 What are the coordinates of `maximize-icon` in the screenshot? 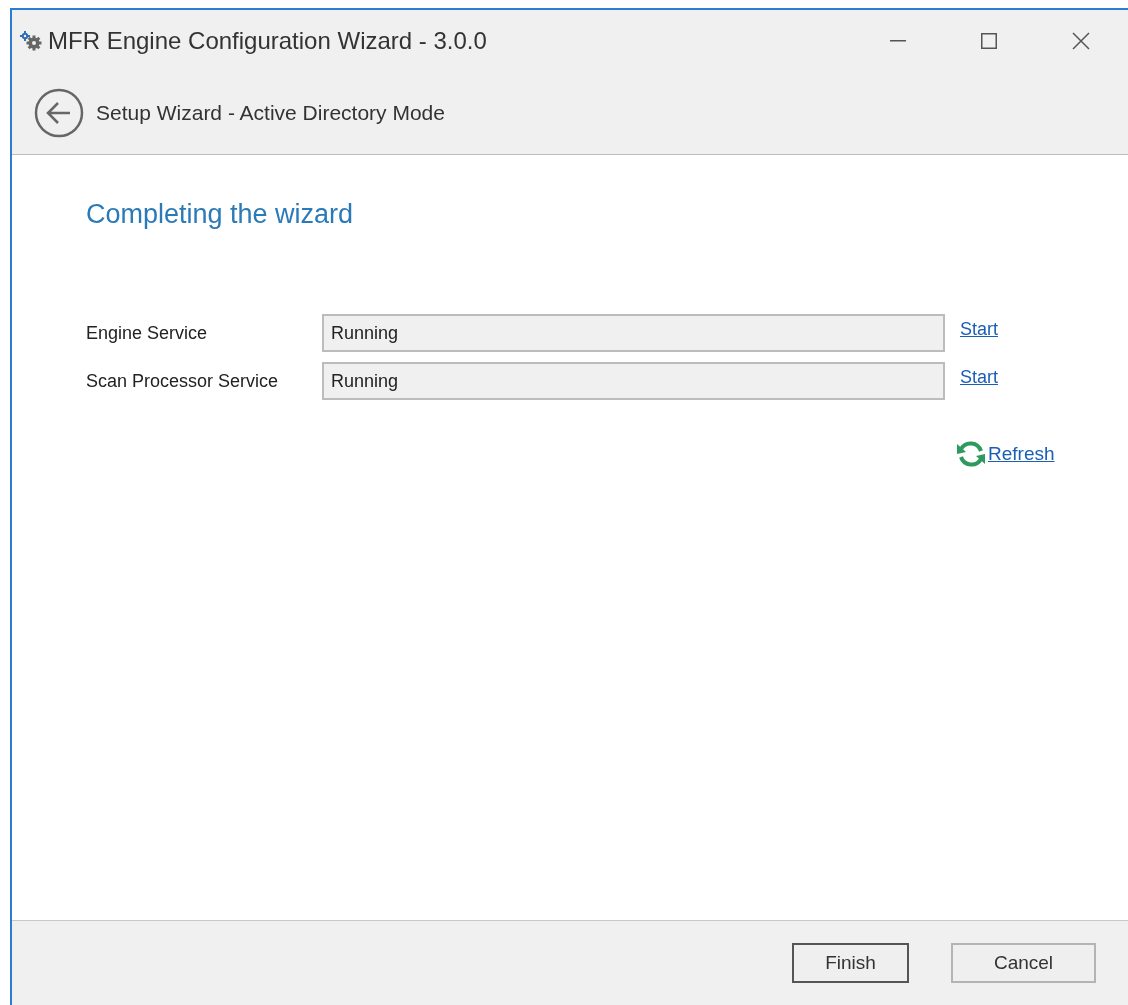 It's located at (989, 41).